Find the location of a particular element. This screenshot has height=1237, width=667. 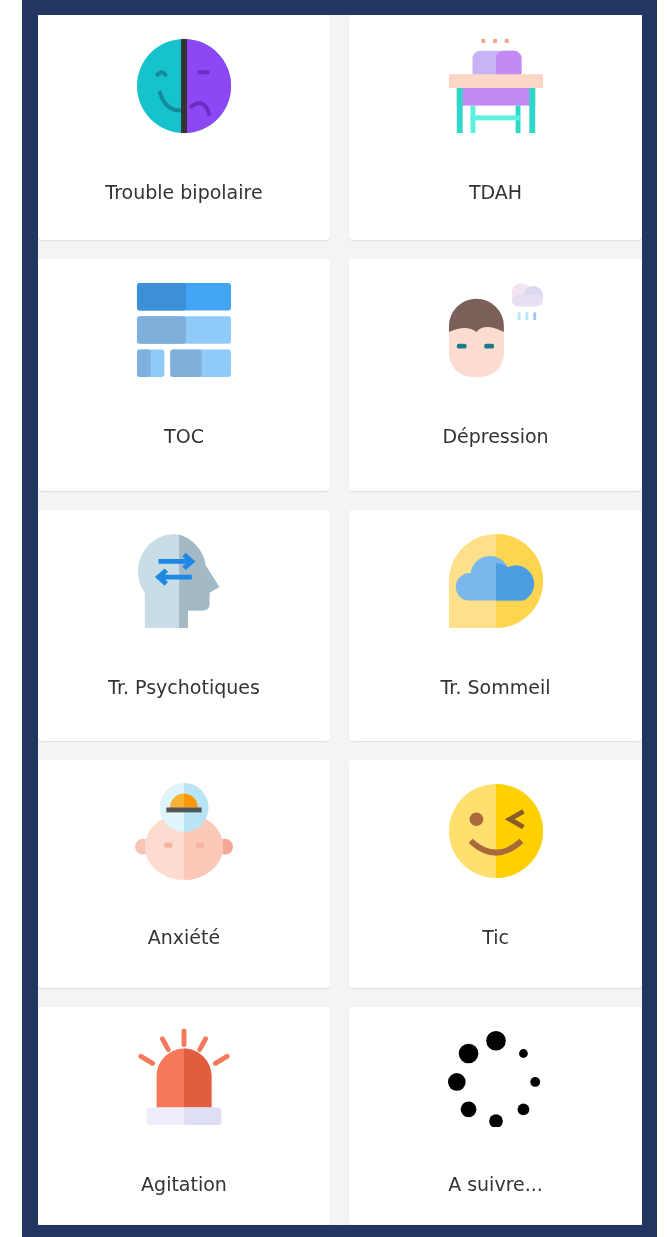

category-card: Dépression is located at coordinates (495, 375).